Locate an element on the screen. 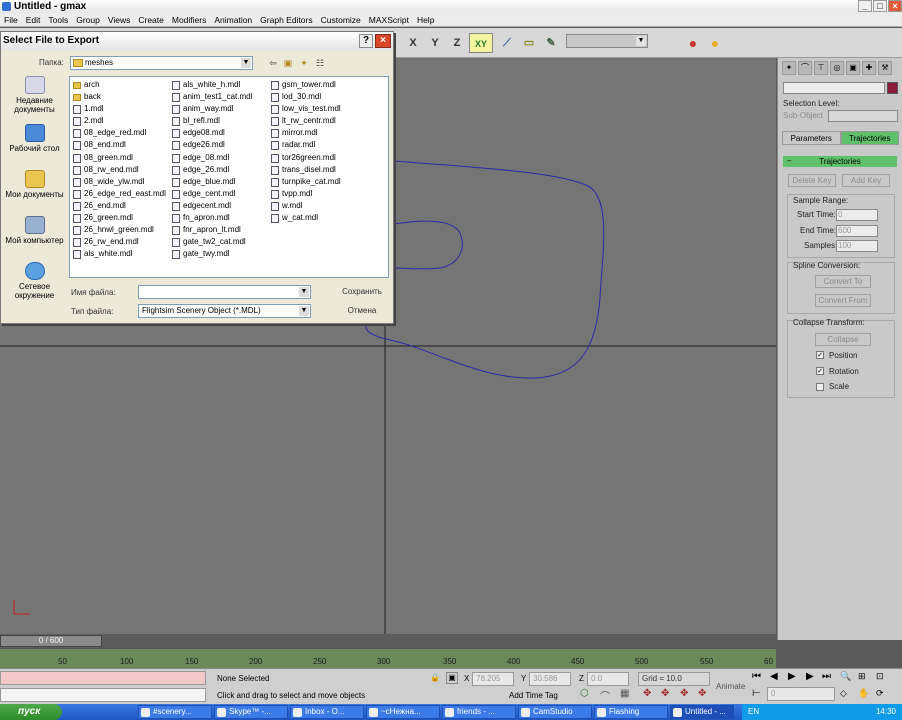 The width and height of the screenshot is (902, 720). trajectories-rollout-header: Trajectories is located at coordinates (840, 161).